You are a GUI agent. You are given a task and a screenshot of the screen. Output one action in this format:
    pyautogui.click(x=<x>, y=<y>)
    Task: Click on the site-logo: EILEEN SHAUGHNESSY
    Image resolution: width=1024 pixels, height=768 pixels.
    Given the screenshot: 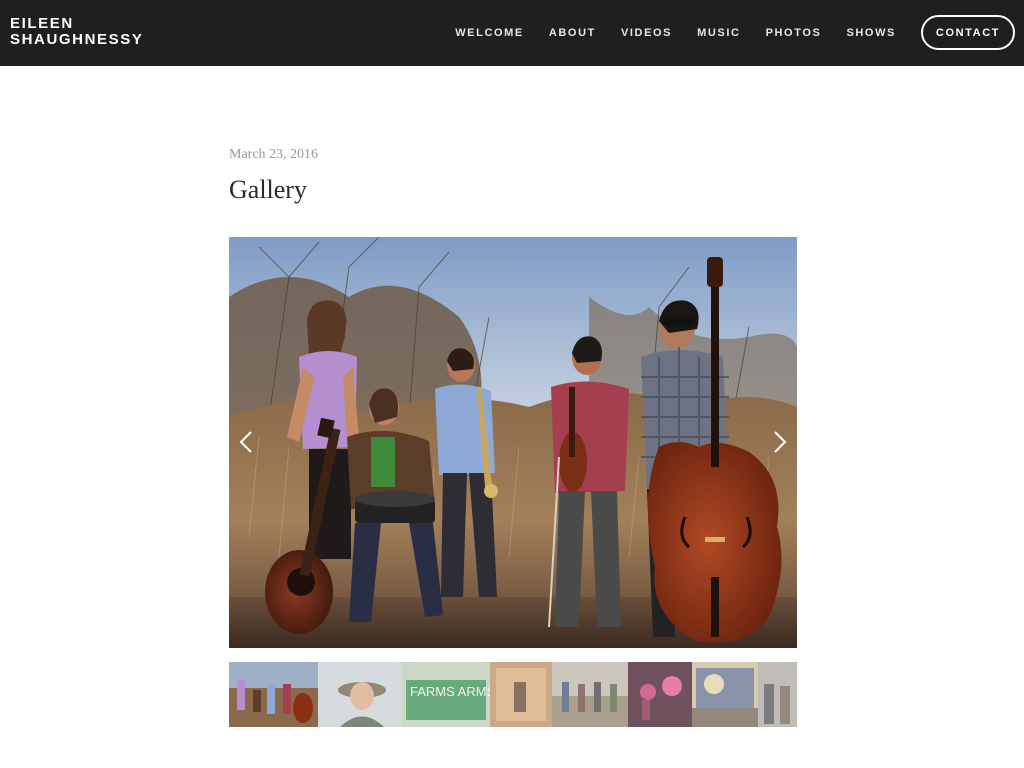 What is the action you would take?
    pyautogui.click(x=76, y=32)
    